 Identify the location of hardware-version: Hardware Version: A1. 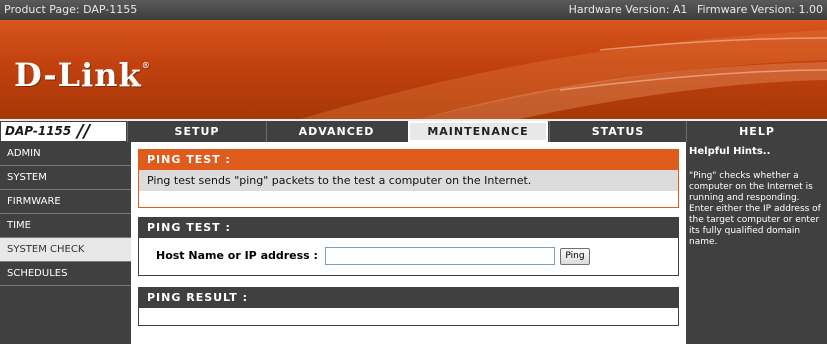
(628, 9).